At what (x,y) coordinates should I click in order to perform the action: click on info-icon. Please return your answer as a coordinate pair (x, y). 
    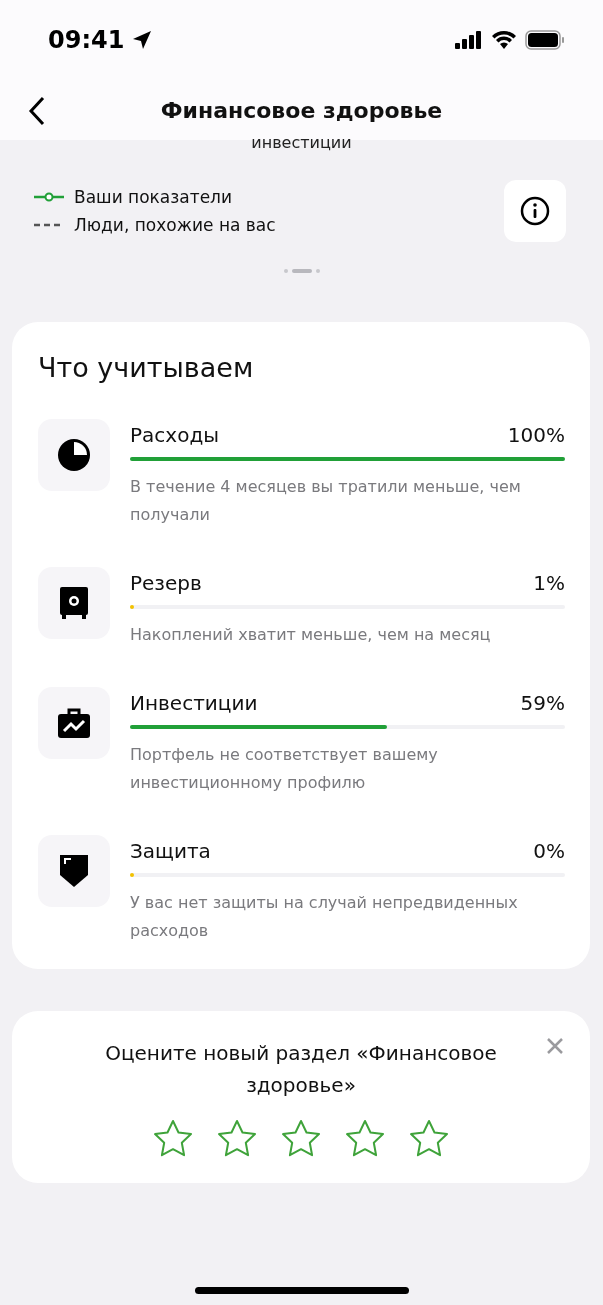
    Looking at the image, I should click on (535, 211).